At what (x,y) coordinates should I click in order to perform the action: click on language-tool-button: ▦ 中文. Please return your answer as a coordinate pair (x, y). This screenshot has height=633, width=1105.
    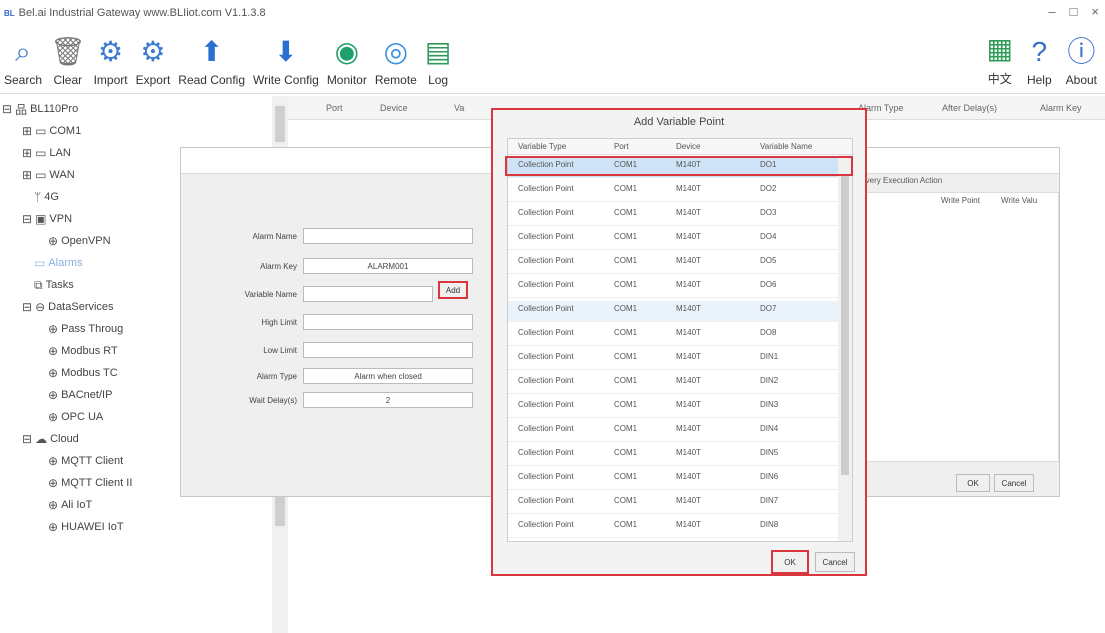
    Looking at the image, I should click on (999, 57).